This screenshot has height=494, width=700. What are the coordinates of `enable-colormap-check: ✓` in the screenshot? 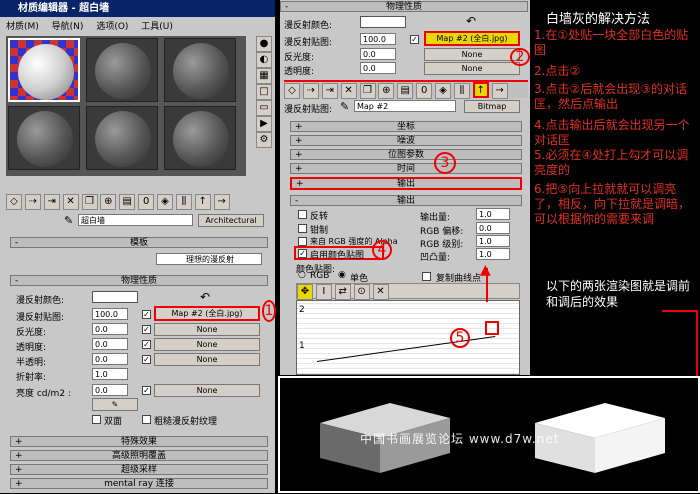 It's located at (302, 253).